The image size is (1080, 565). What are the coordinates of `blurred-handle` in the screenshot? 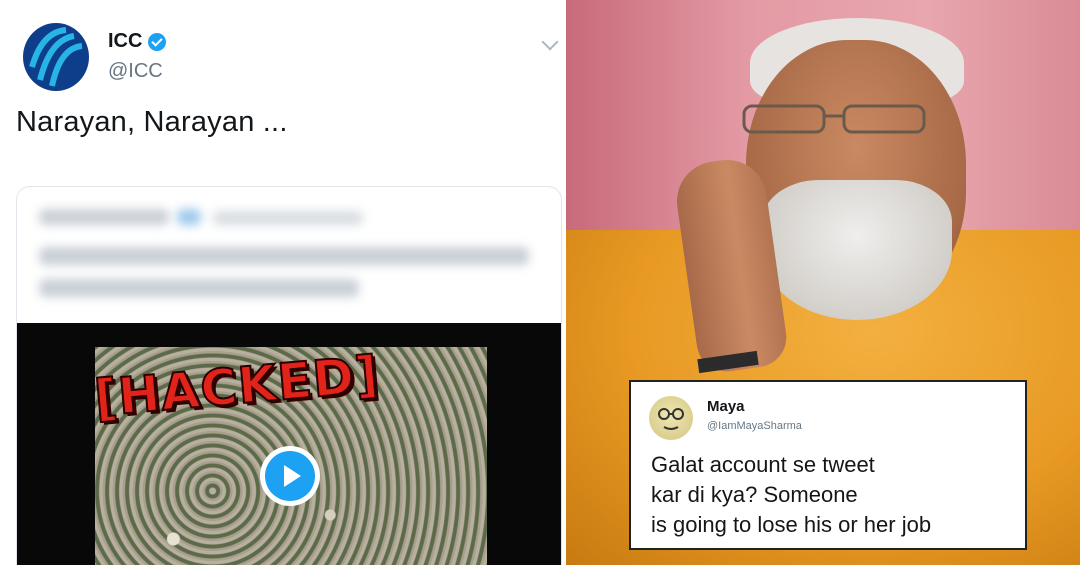 It's located at (288, 218).